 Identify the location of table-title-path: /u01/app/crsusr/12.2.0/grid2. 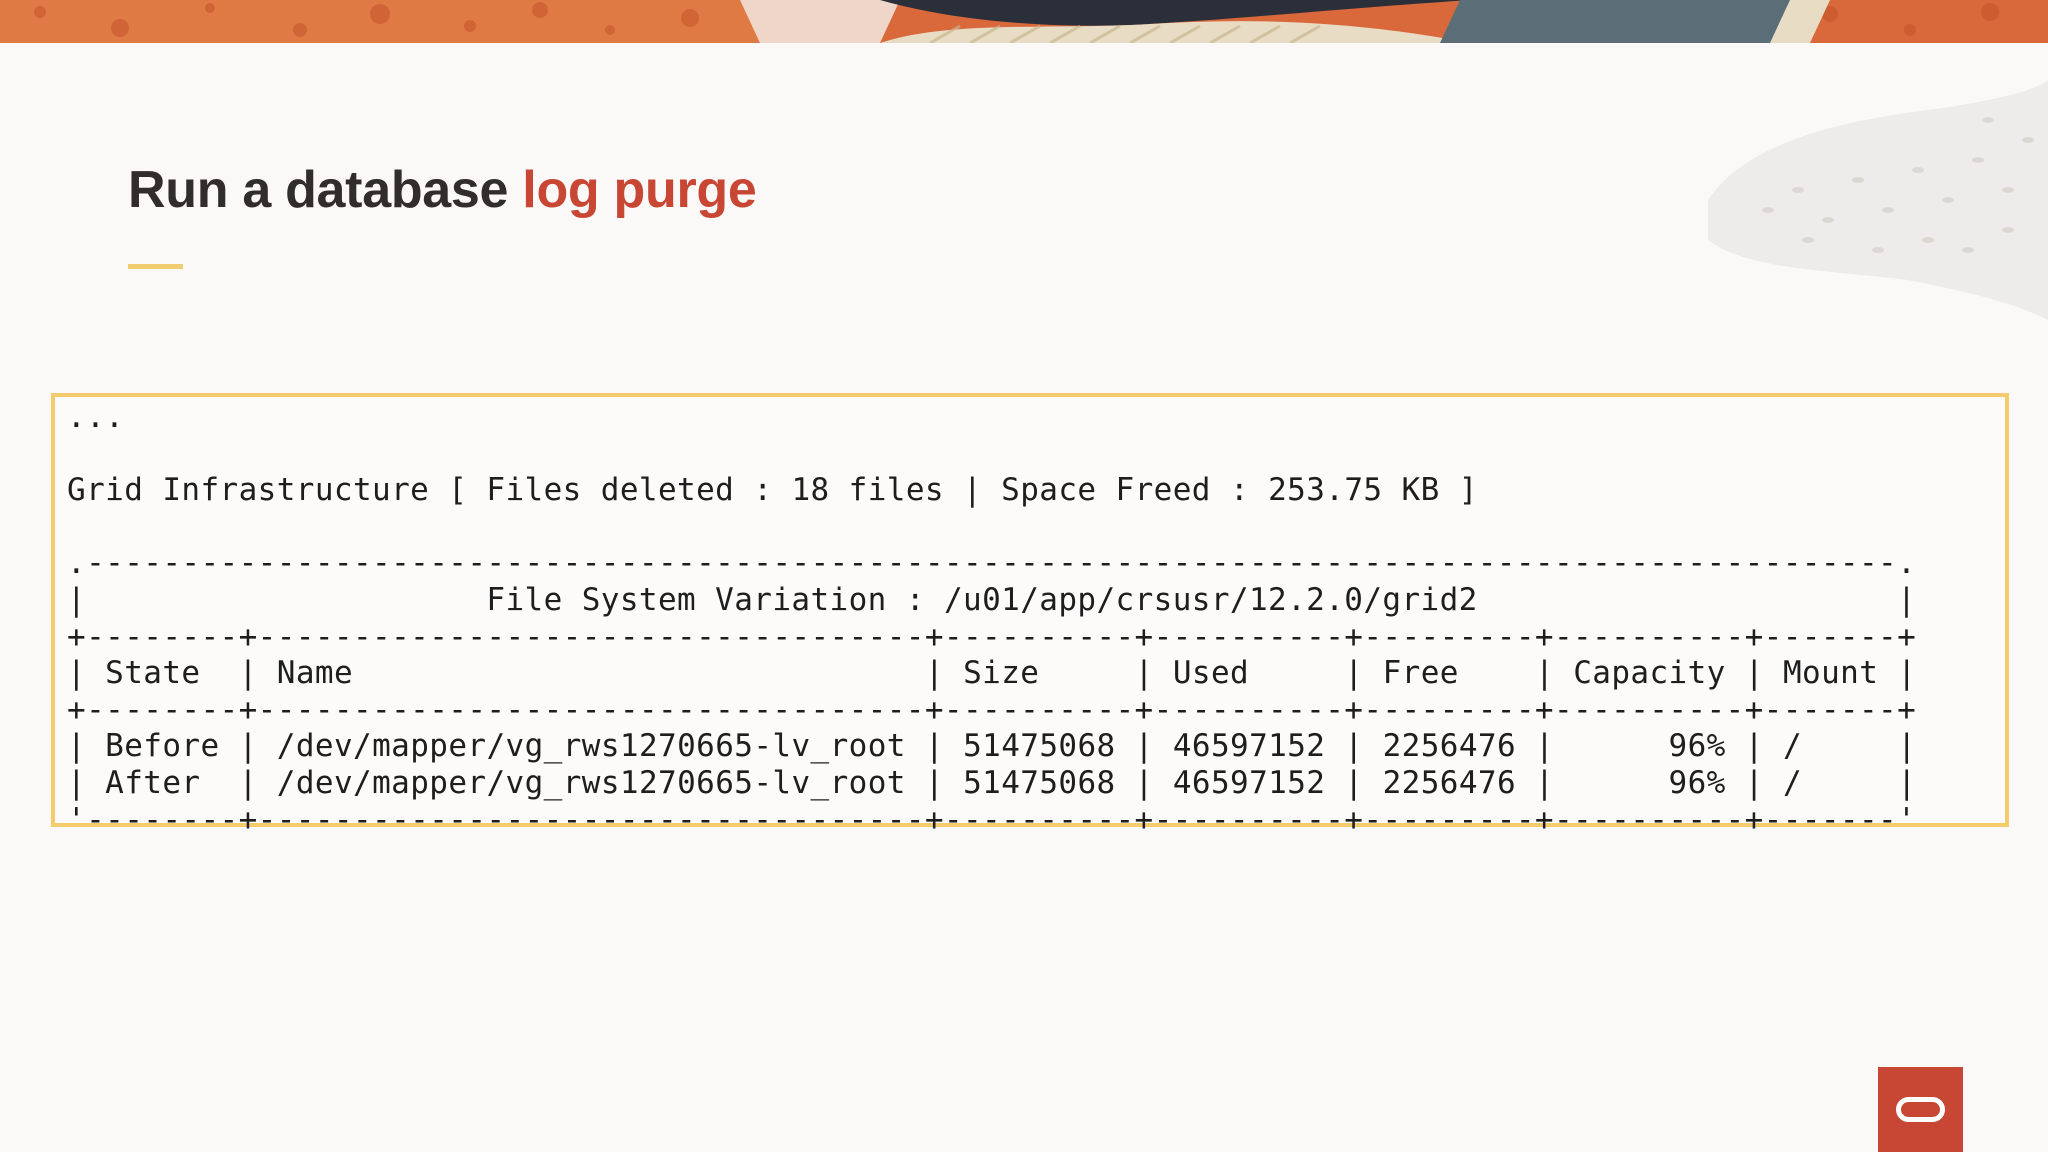
(1210, 599).